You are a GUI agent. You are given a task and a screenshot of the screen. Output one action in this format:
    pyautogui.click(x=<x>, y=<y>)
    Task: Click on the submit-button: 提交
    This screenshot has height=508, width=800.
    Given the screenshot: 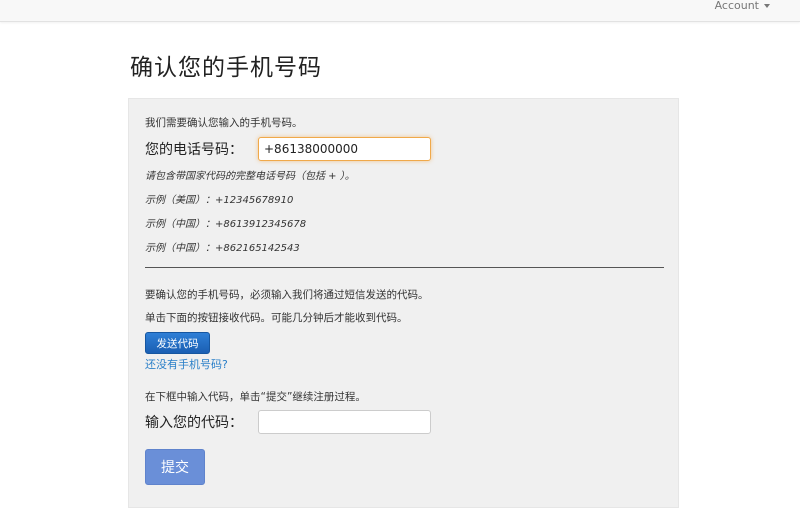 What is the action you would take?
    pyautogui.click(x=175, y=467)
    